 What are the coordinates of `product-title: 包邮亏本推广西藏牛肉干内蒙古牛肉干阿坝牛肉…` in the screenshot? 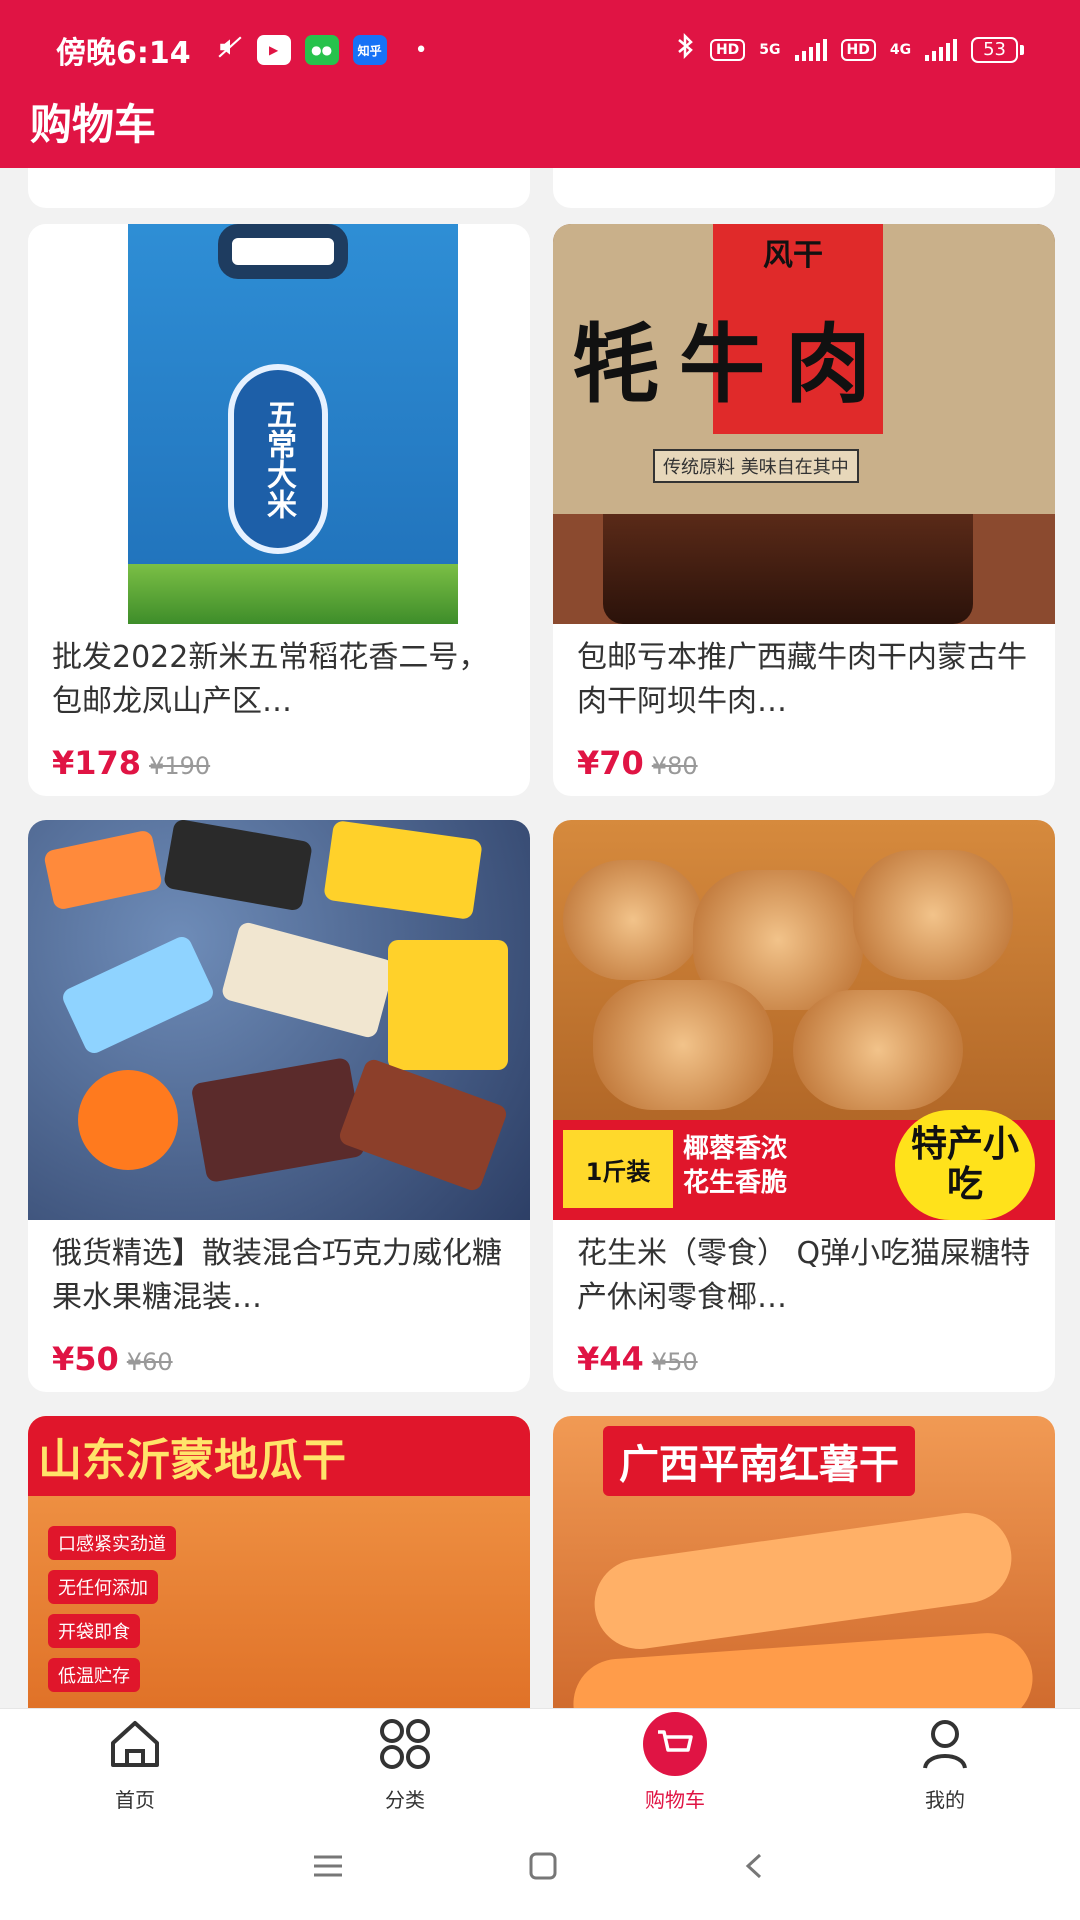 It's located at (804, 680).